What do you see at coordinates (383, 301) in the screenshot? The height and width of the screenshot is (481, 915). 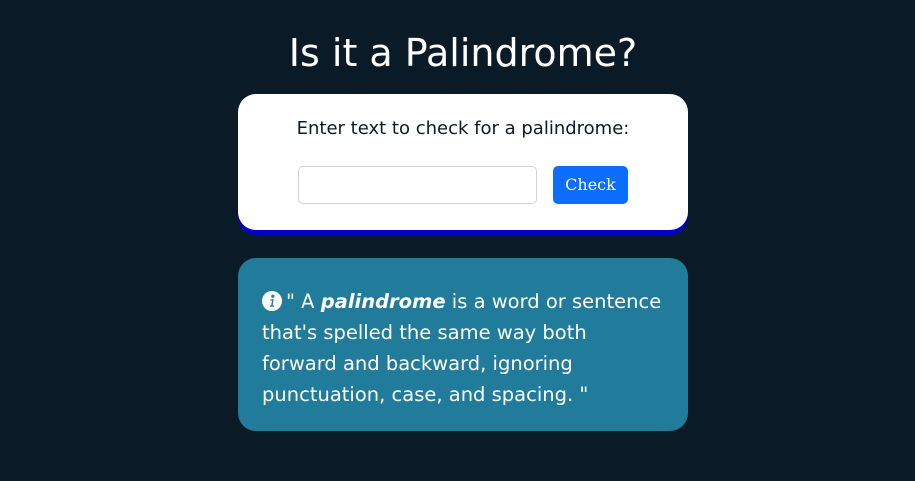 I see `palindrome-term: palindrome` at bounding box center [383, 301].